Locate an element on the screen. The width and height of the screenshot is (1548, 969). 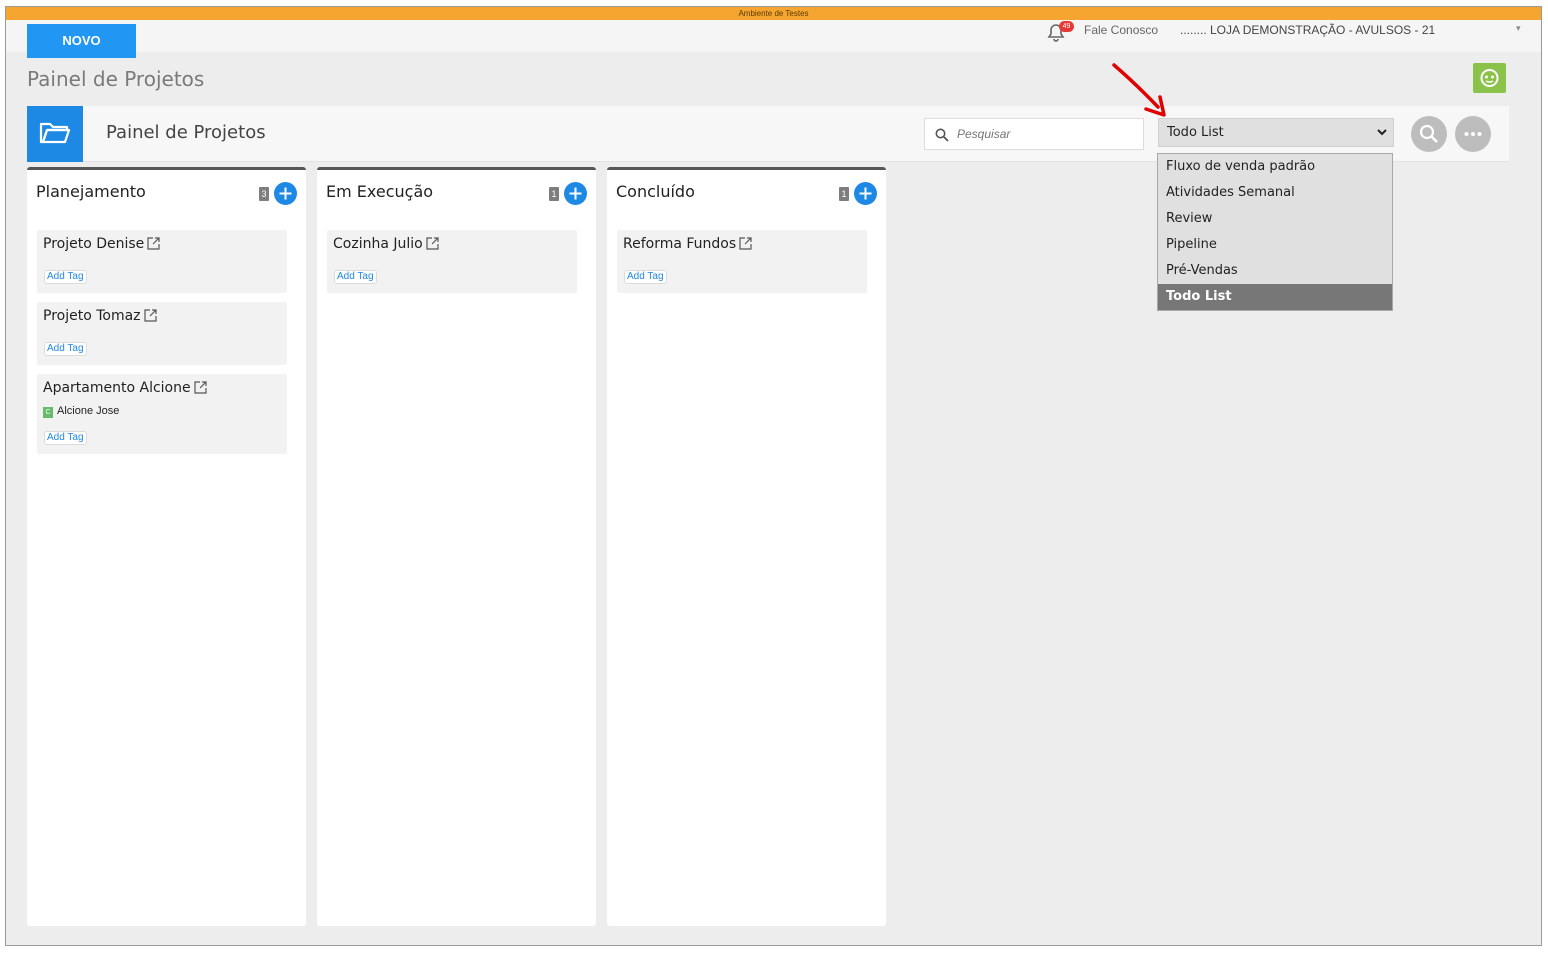
card-title: Projeto Denise is located at coordinates (93, 244).